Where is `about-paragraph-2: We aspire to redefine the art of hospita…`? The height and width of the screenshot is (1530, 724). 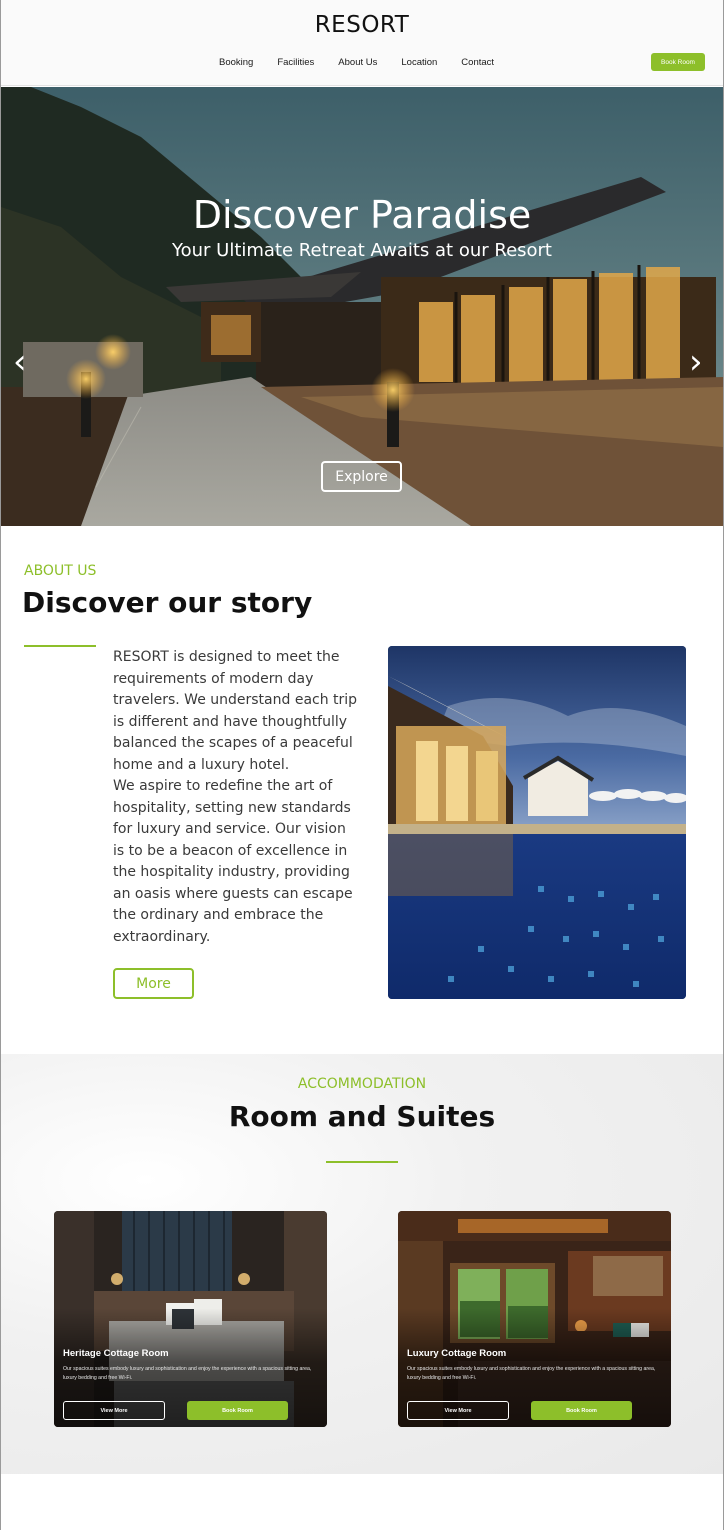 about-paragraph-2: We aspire to redefine the art of hospita… is located at coordinates (233, 861).